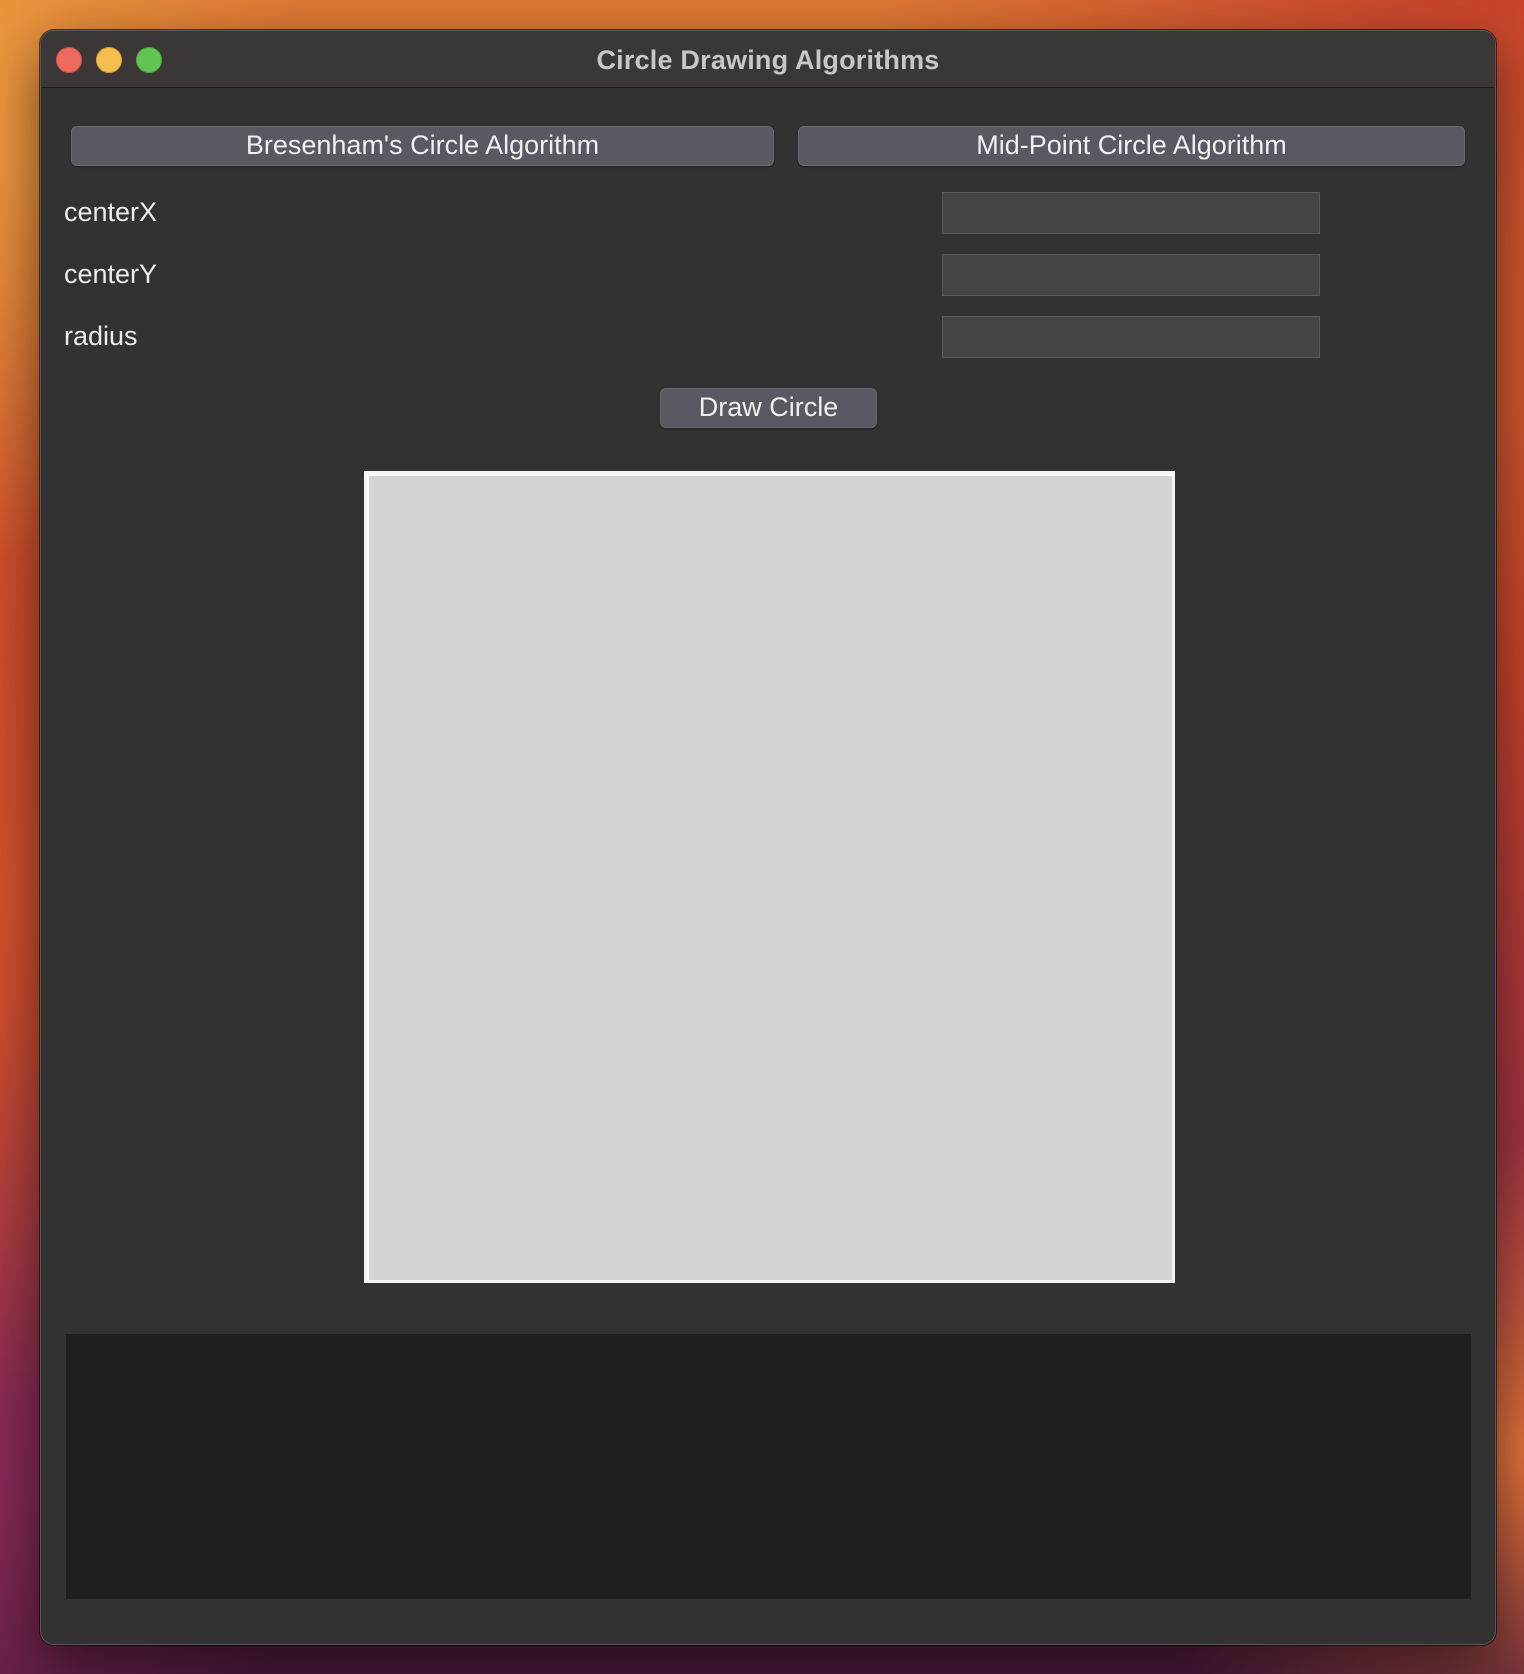 Image resolution: width=1524 pixels, height=1674 pixels. What do you see at coordinates (768, 408) in the screenshot?
I see `draw-circle-button: Draw Circle` at bounding box center [768, 408].